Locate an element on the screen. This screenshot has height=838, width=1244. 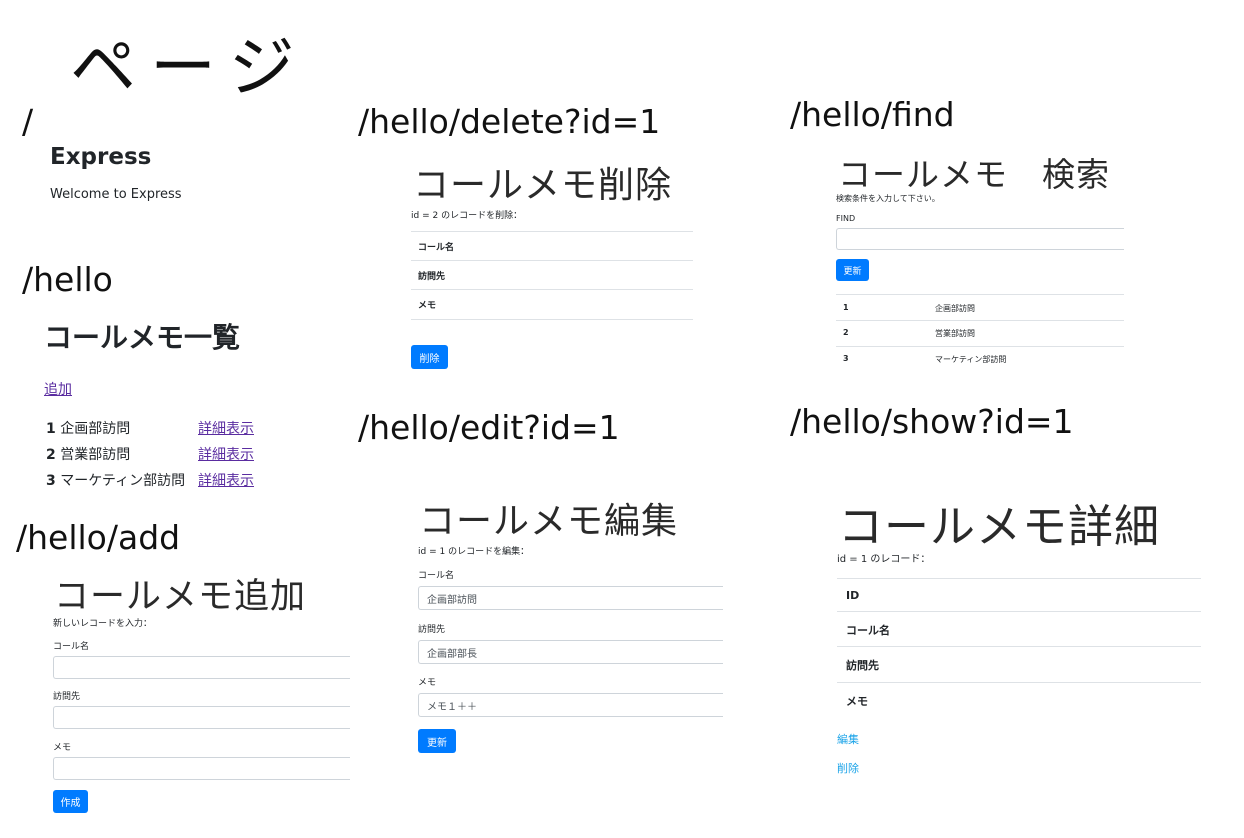
add-label-visit: 訪問先 is located at coordinates (67, 697).